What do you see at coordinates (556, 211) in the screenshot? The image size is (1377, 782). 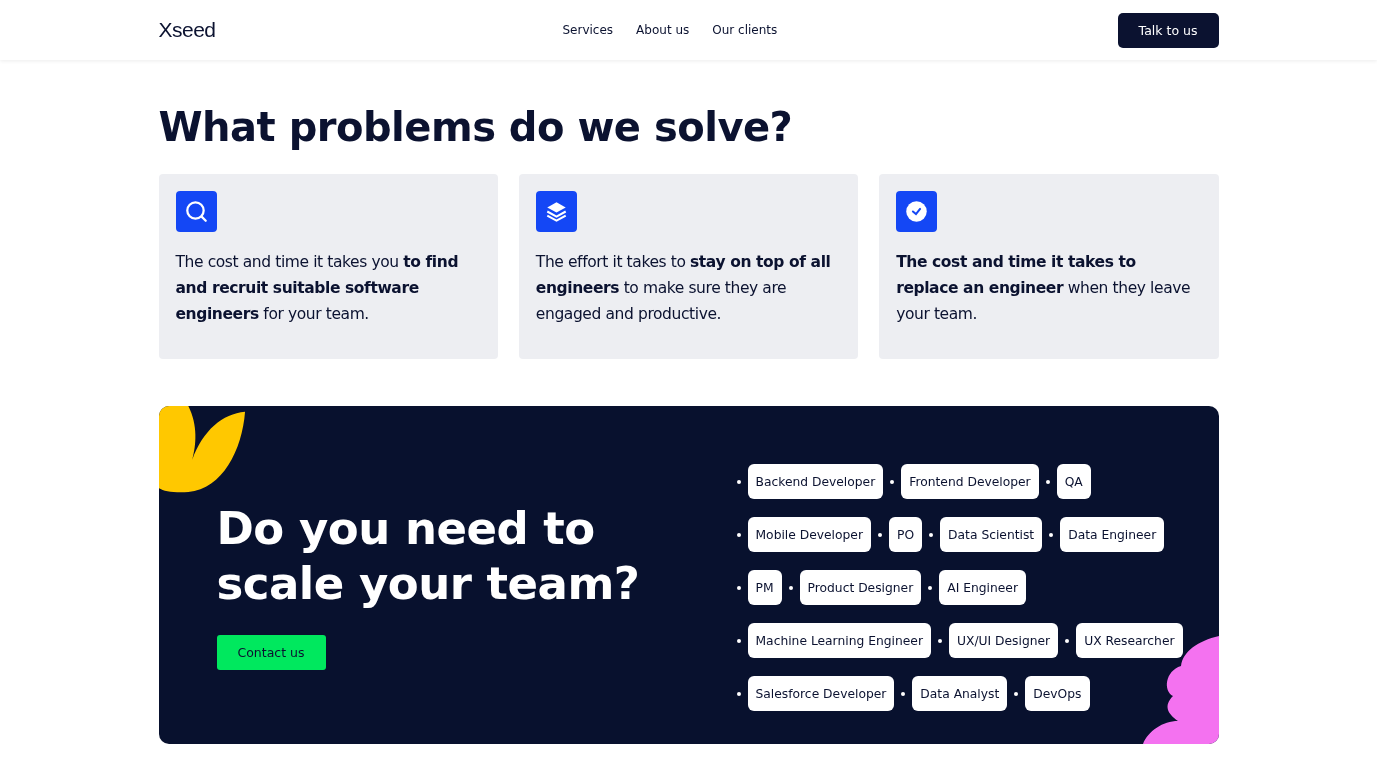 I see `layers-icon` at bounding box center [556, 211].